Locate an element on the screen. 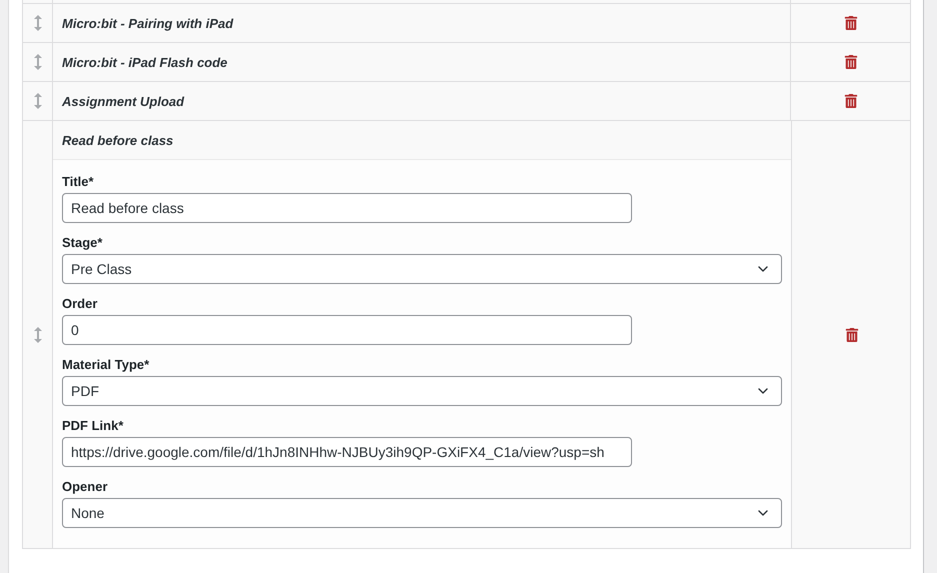 The height and width of the screenshot is (573, 937). field-label: Title* is located at coordinates (78, 181).